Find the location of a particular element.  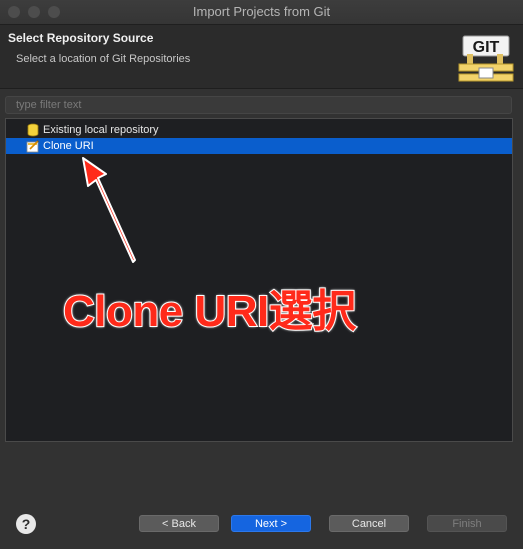

tree-item-clone-uri: Clone URI is located at coordinates (259, 146).